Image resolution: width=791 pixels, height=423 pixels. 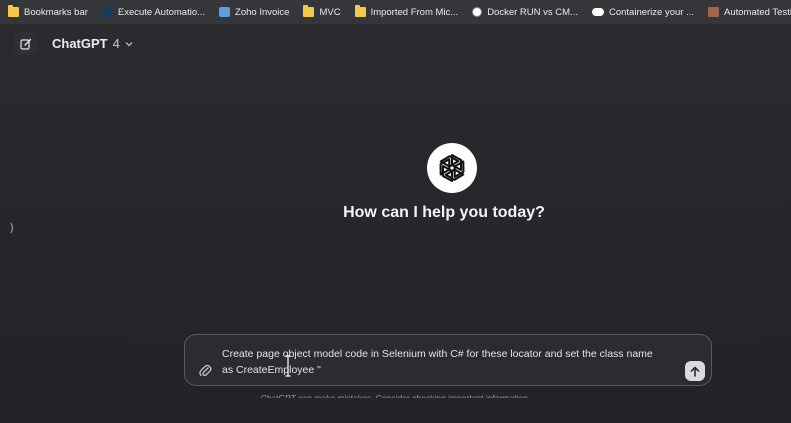 I want to click on attach-button, so click(x=205, y=370).